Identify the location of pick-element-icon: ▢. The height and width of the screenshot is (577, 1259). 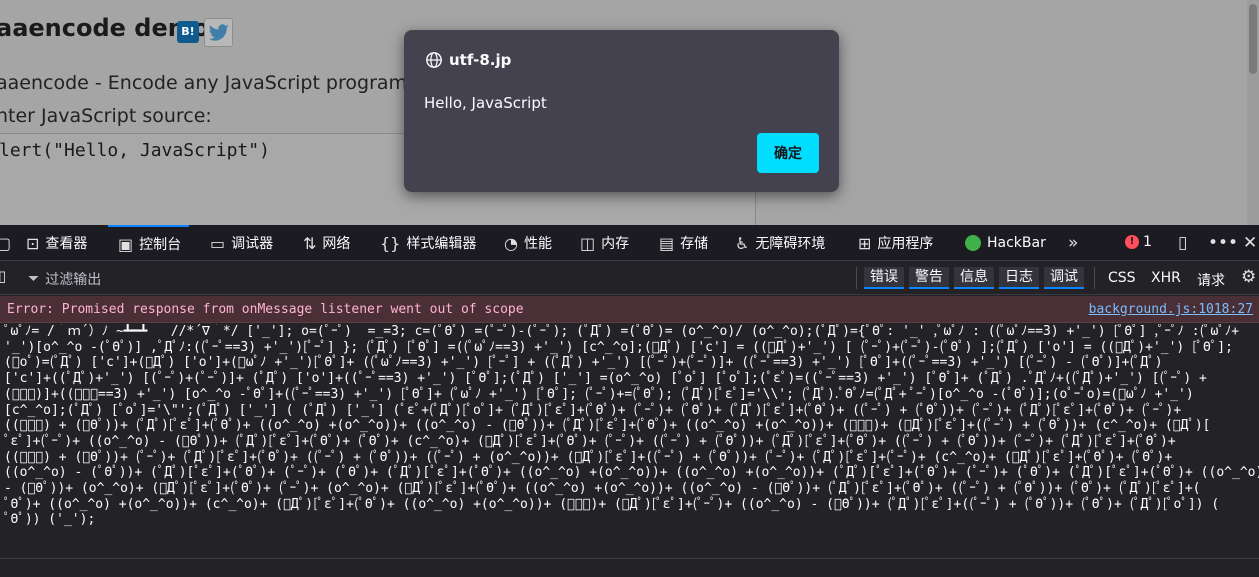
(6, 243).